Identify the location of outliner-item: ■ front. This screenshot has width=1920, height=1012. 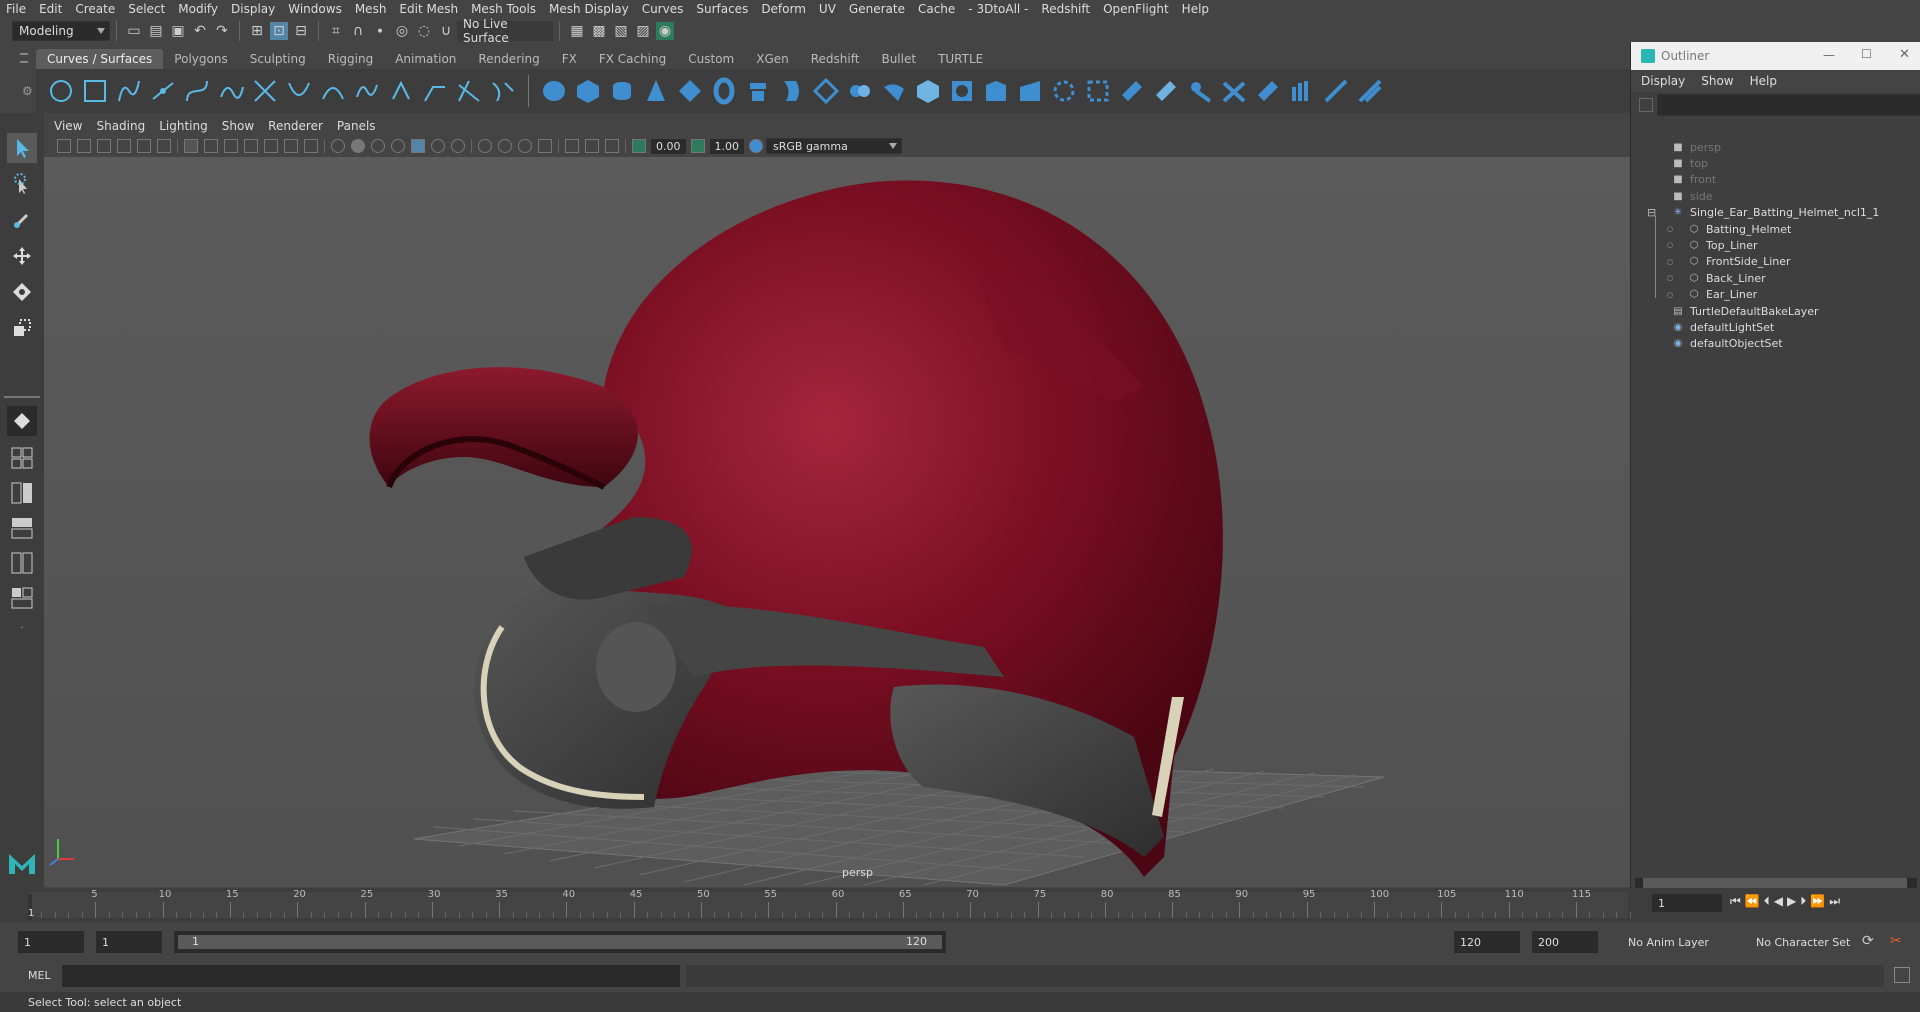
(1693, 180).